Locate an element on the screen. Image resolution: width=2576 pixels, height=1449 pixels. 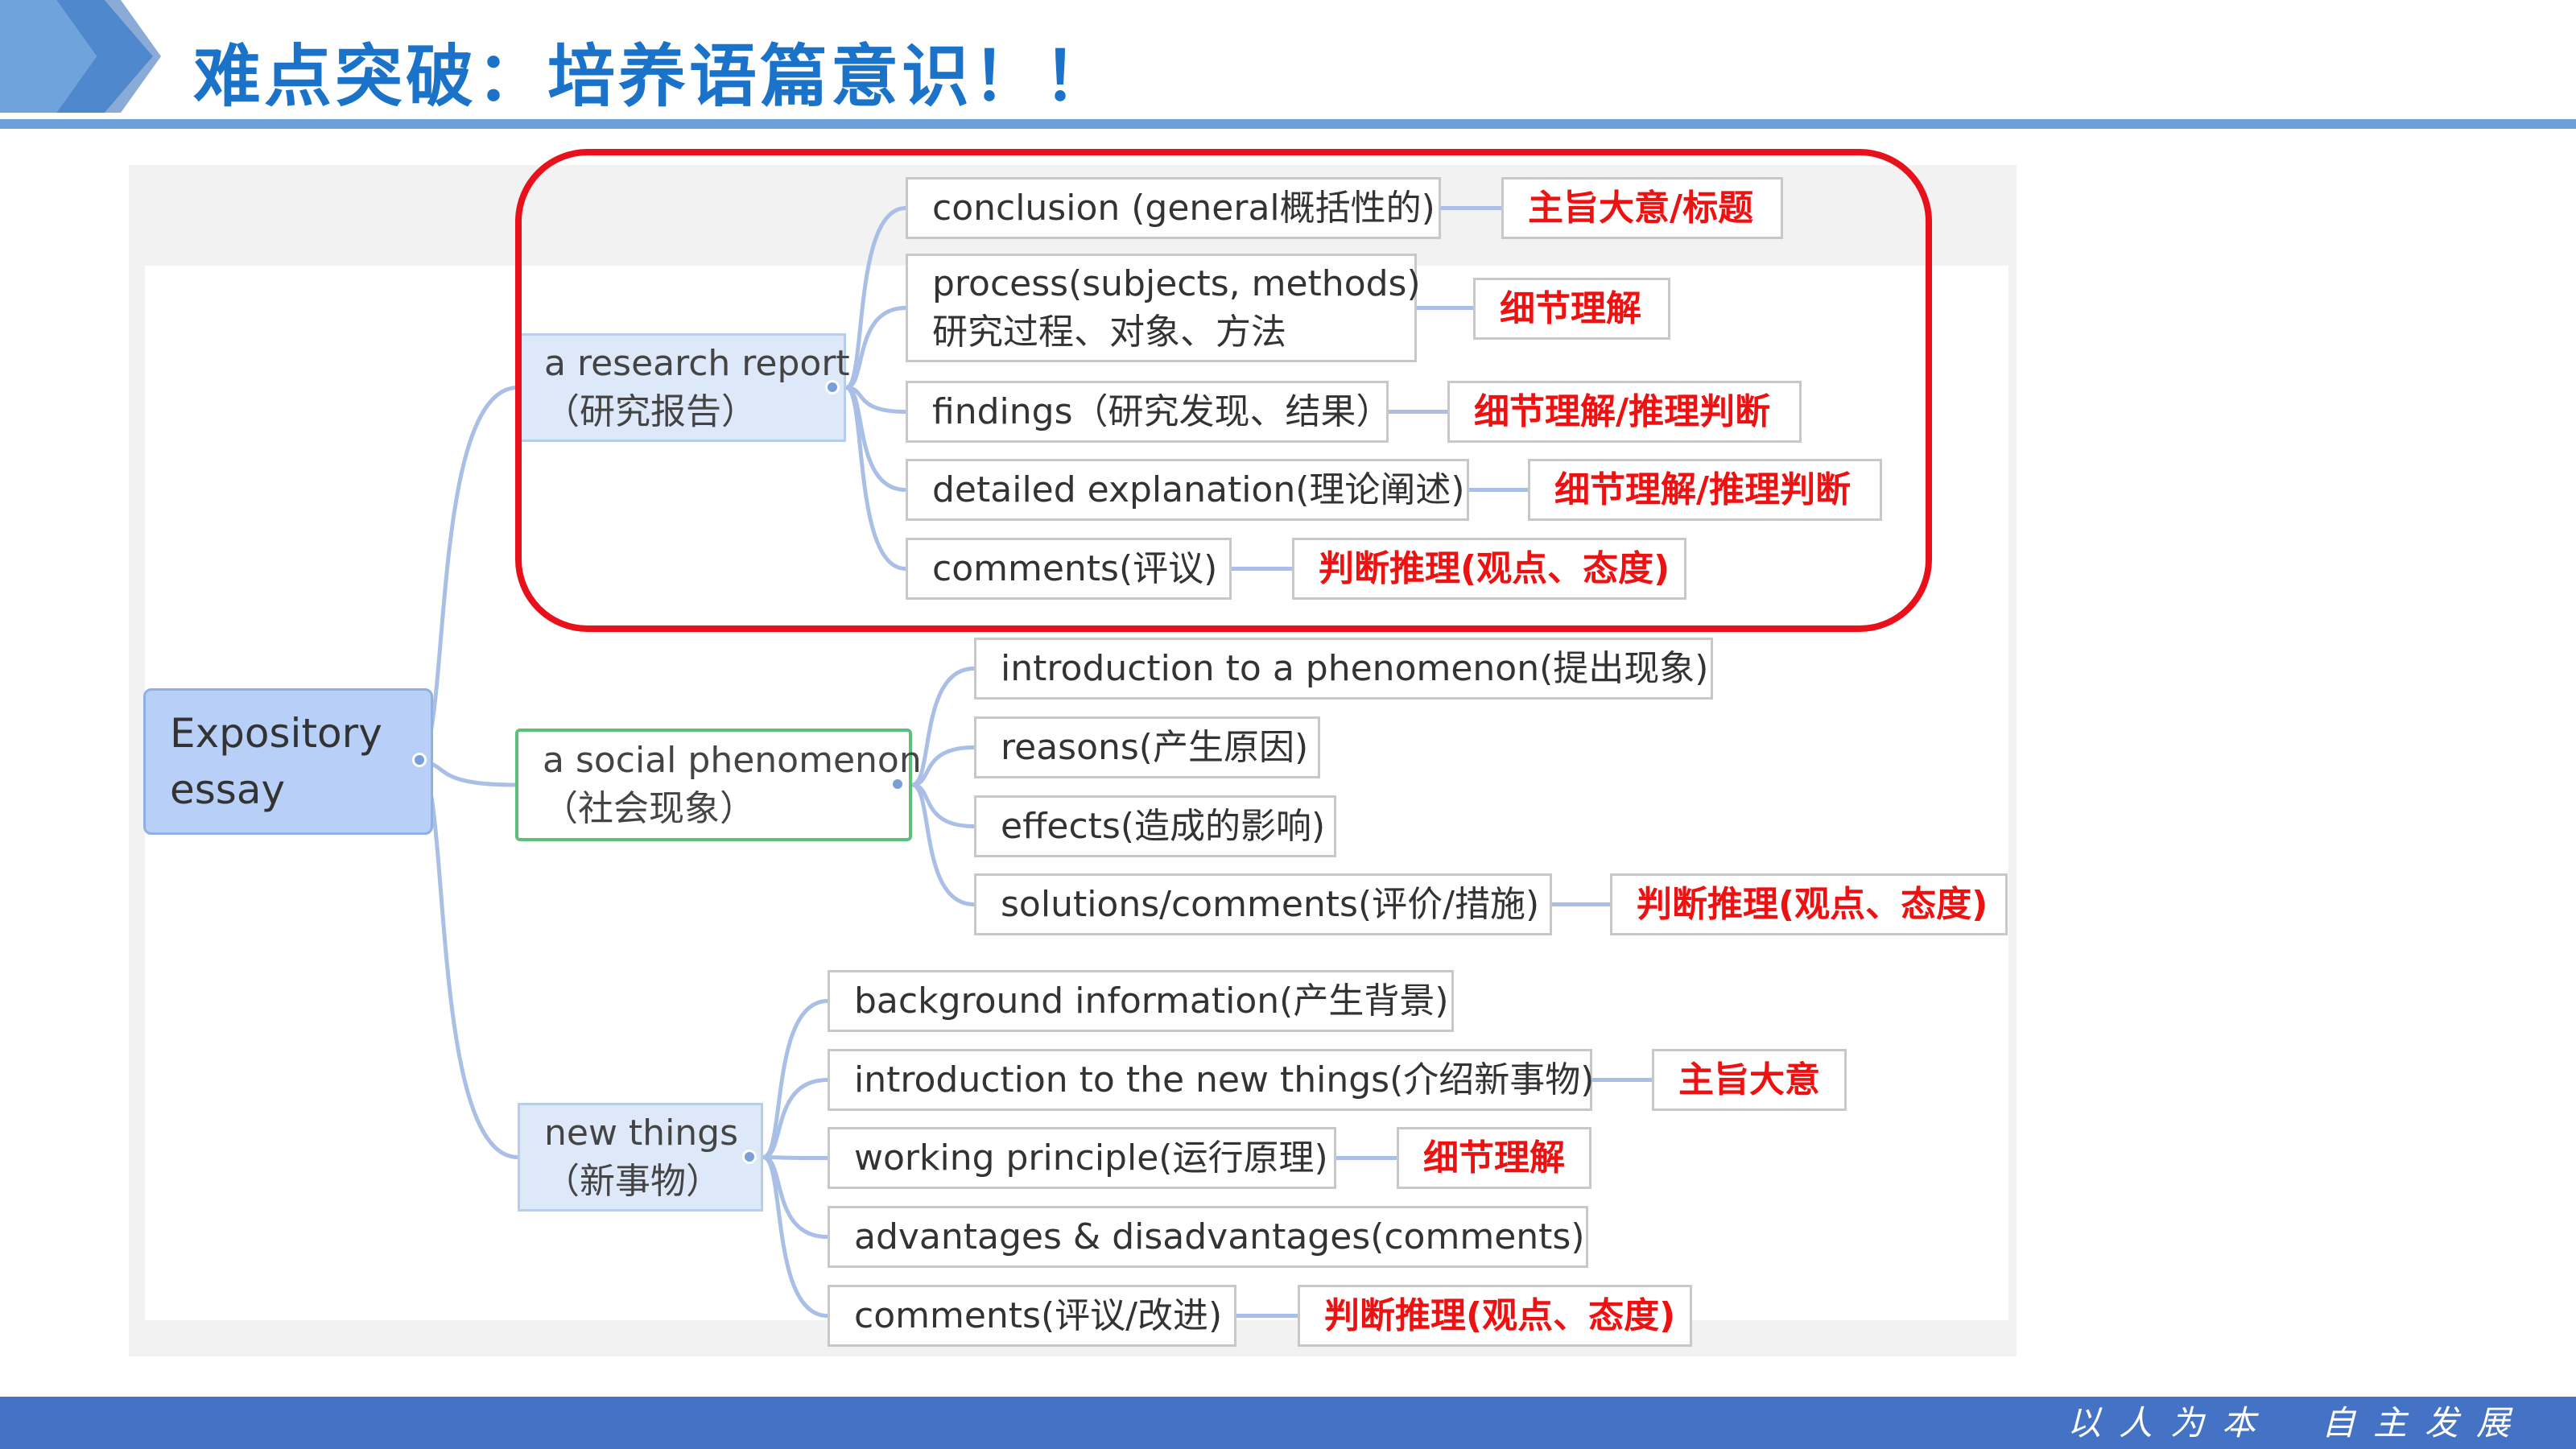
leaf-solutions: solutions/comments(评价/措施) is located at coordinates (1263, 904).